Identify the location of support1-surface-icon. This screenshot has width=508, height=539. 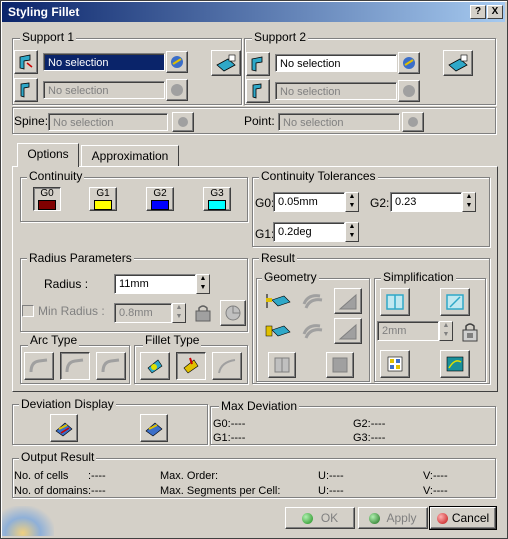
(26, 62).